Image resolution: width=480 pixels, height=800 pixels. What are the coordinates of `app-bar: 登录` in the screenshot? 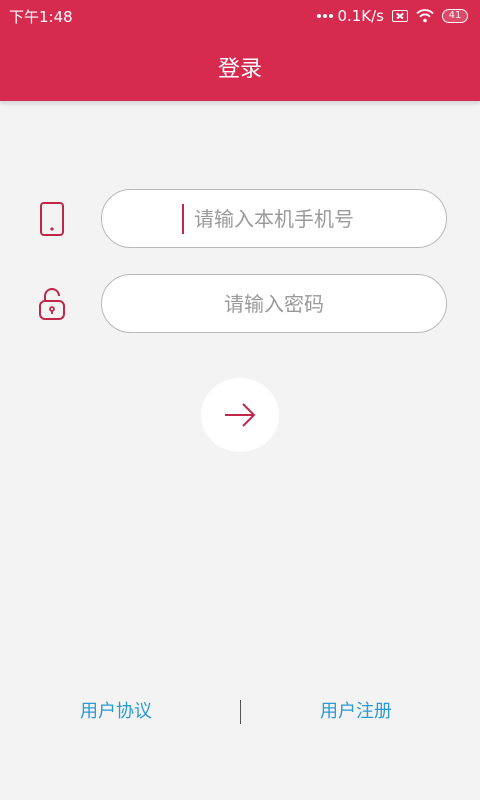 It's located at (240, 66).